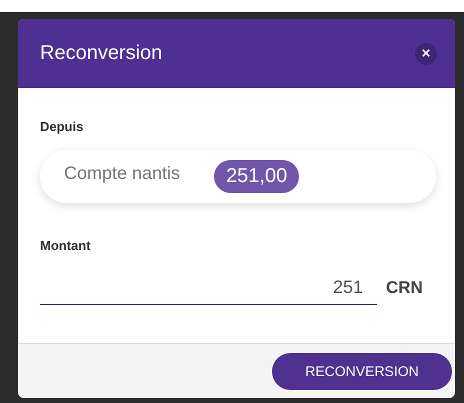  What do you see at coordinates (65, 245) in the screenshot?
I see `field-label: Montant` at bounding box center [65, 245].